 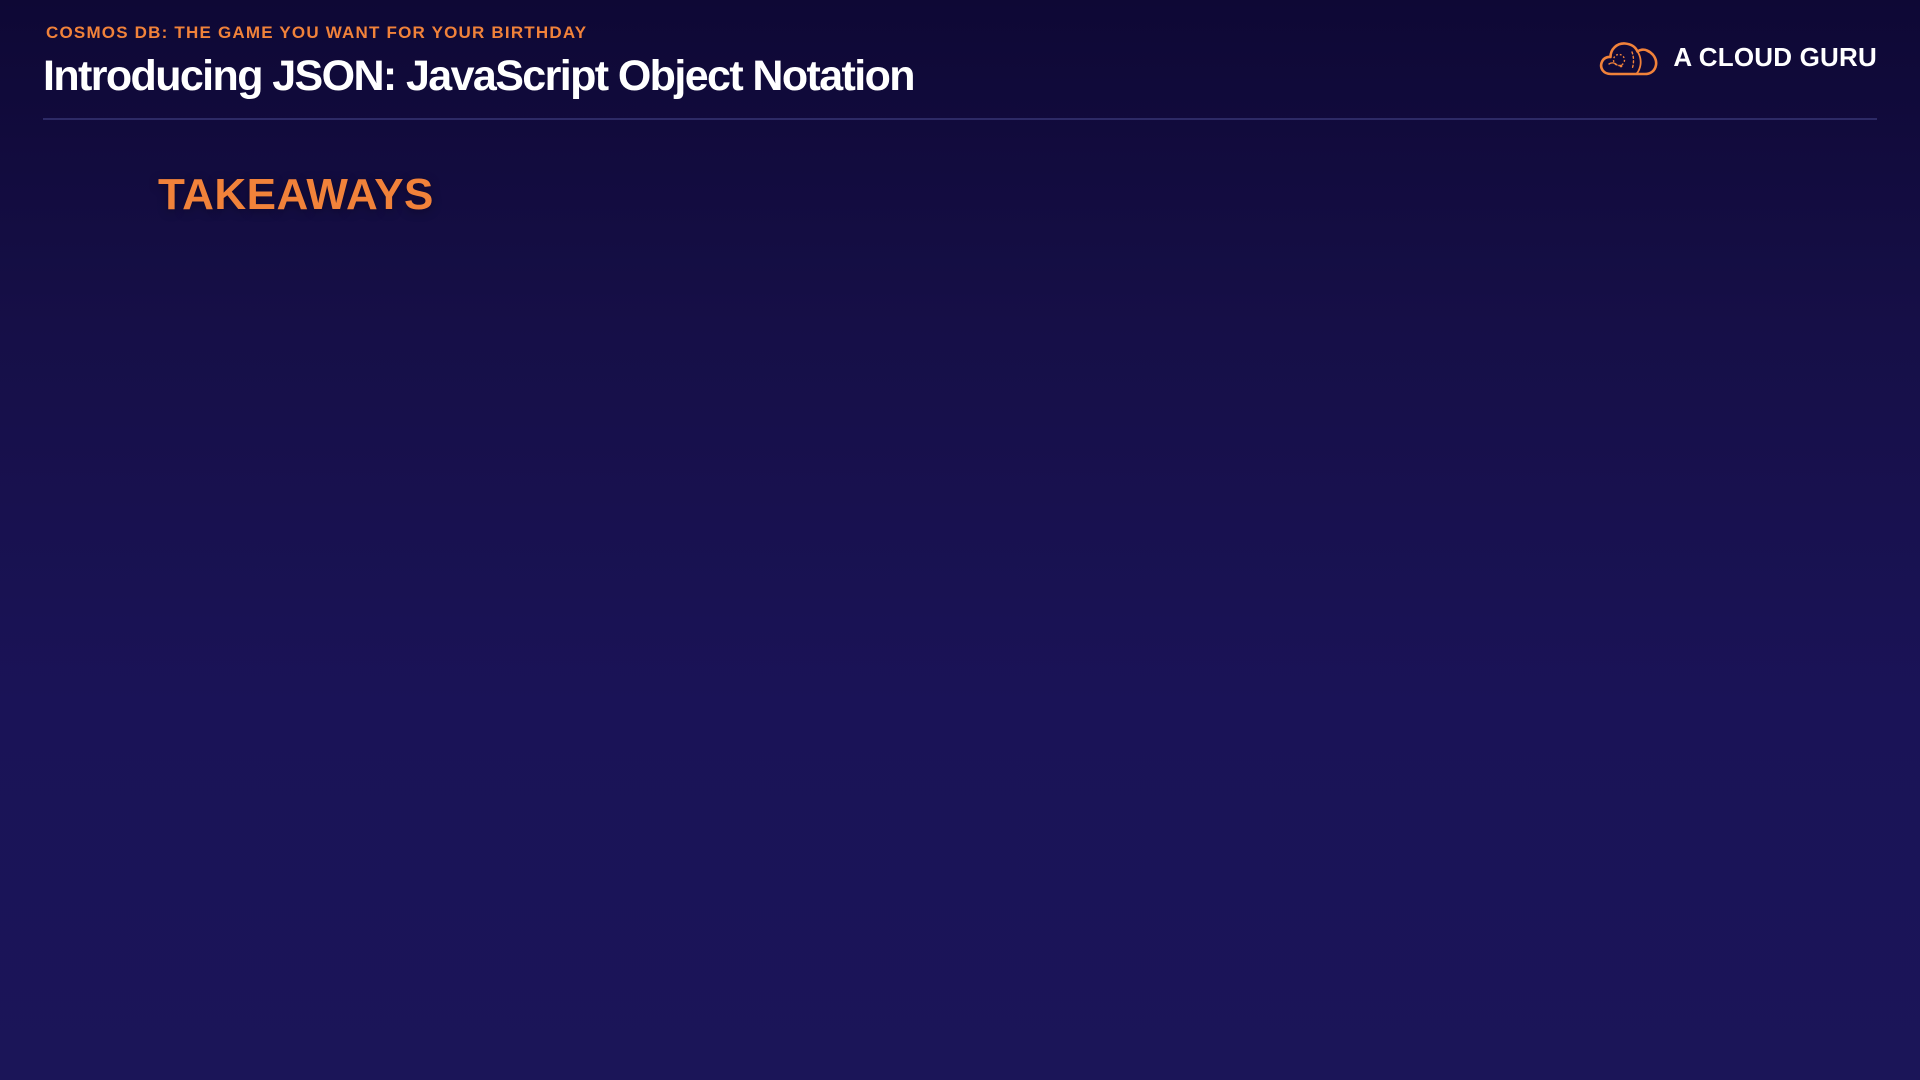 What do you see at coordinates (1775, 56) in the screenshot?
I see `brand-name: A CLOUD GURU` at bounding box center [1775, 56].